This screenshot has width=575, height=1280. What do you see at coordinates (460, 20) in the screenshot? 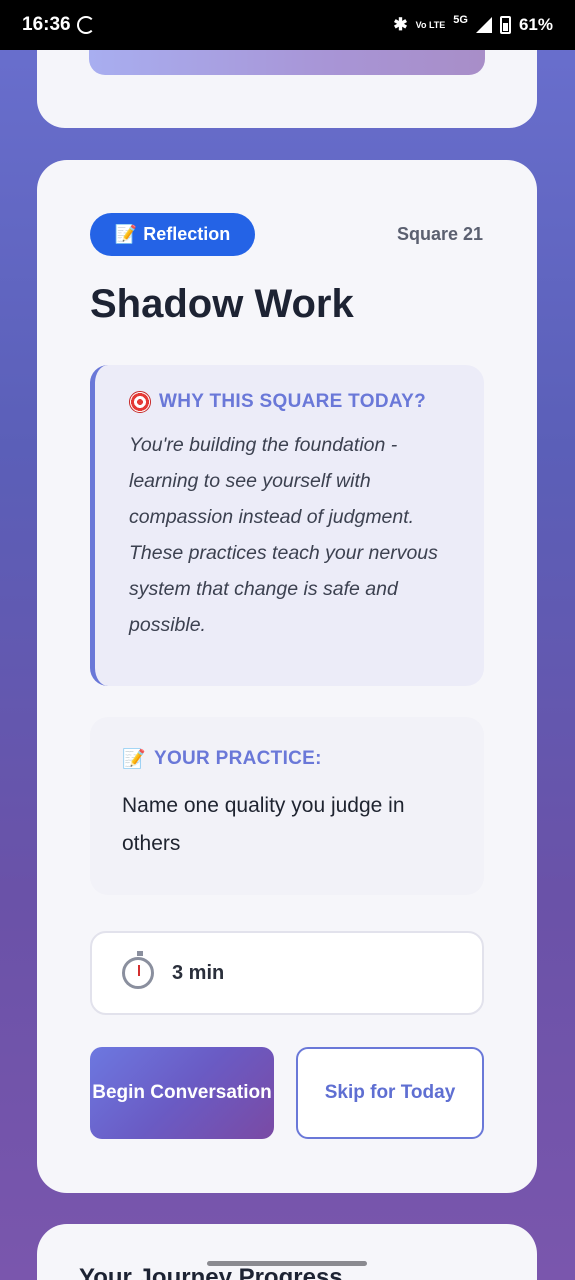
I see `network-5g-label: 5G` at bounding box center [460, 20].